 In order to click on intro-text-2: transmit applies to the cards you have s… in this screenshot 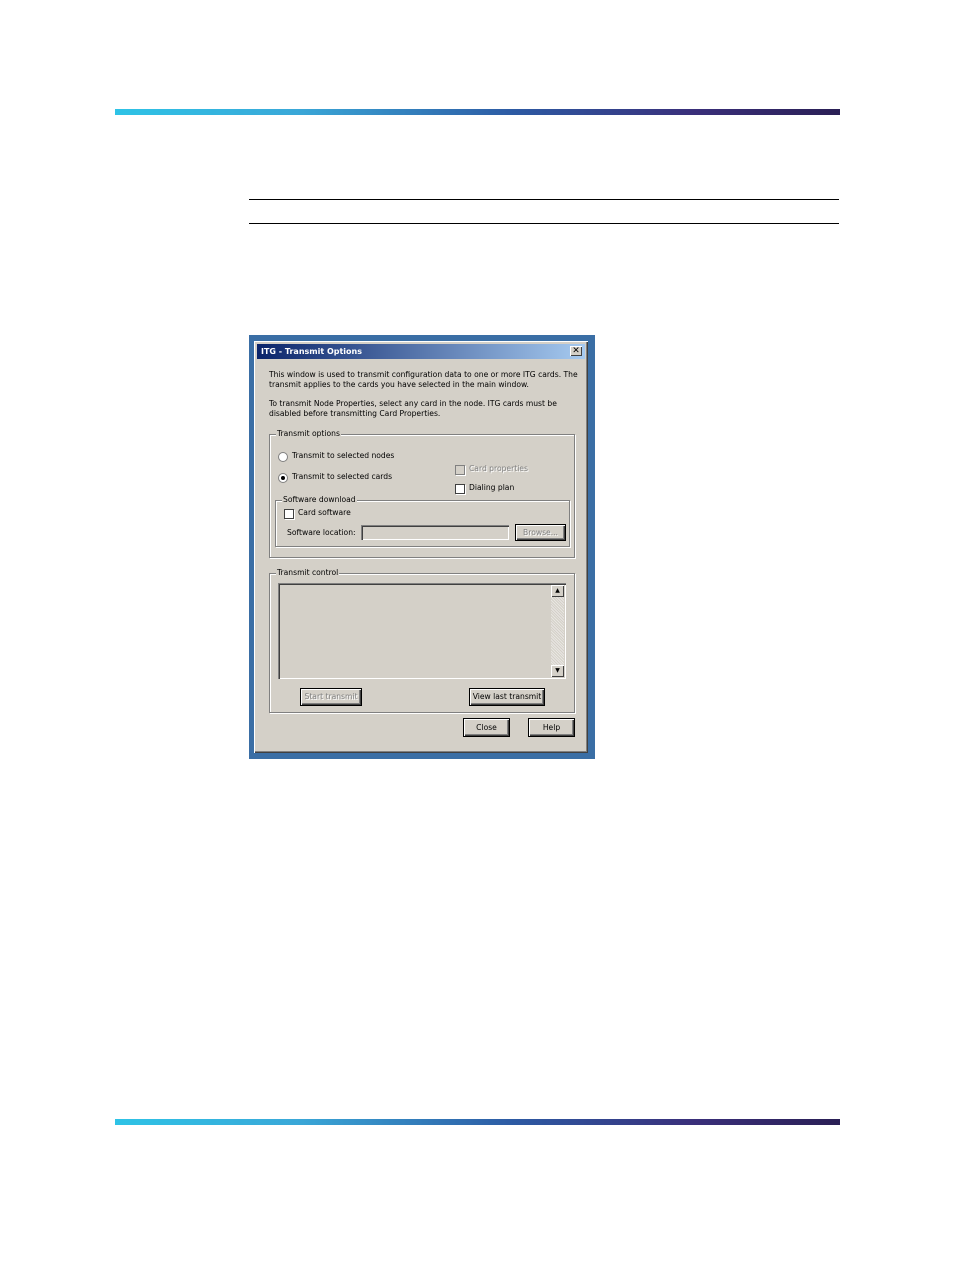, I will do `click(399, 384)`.